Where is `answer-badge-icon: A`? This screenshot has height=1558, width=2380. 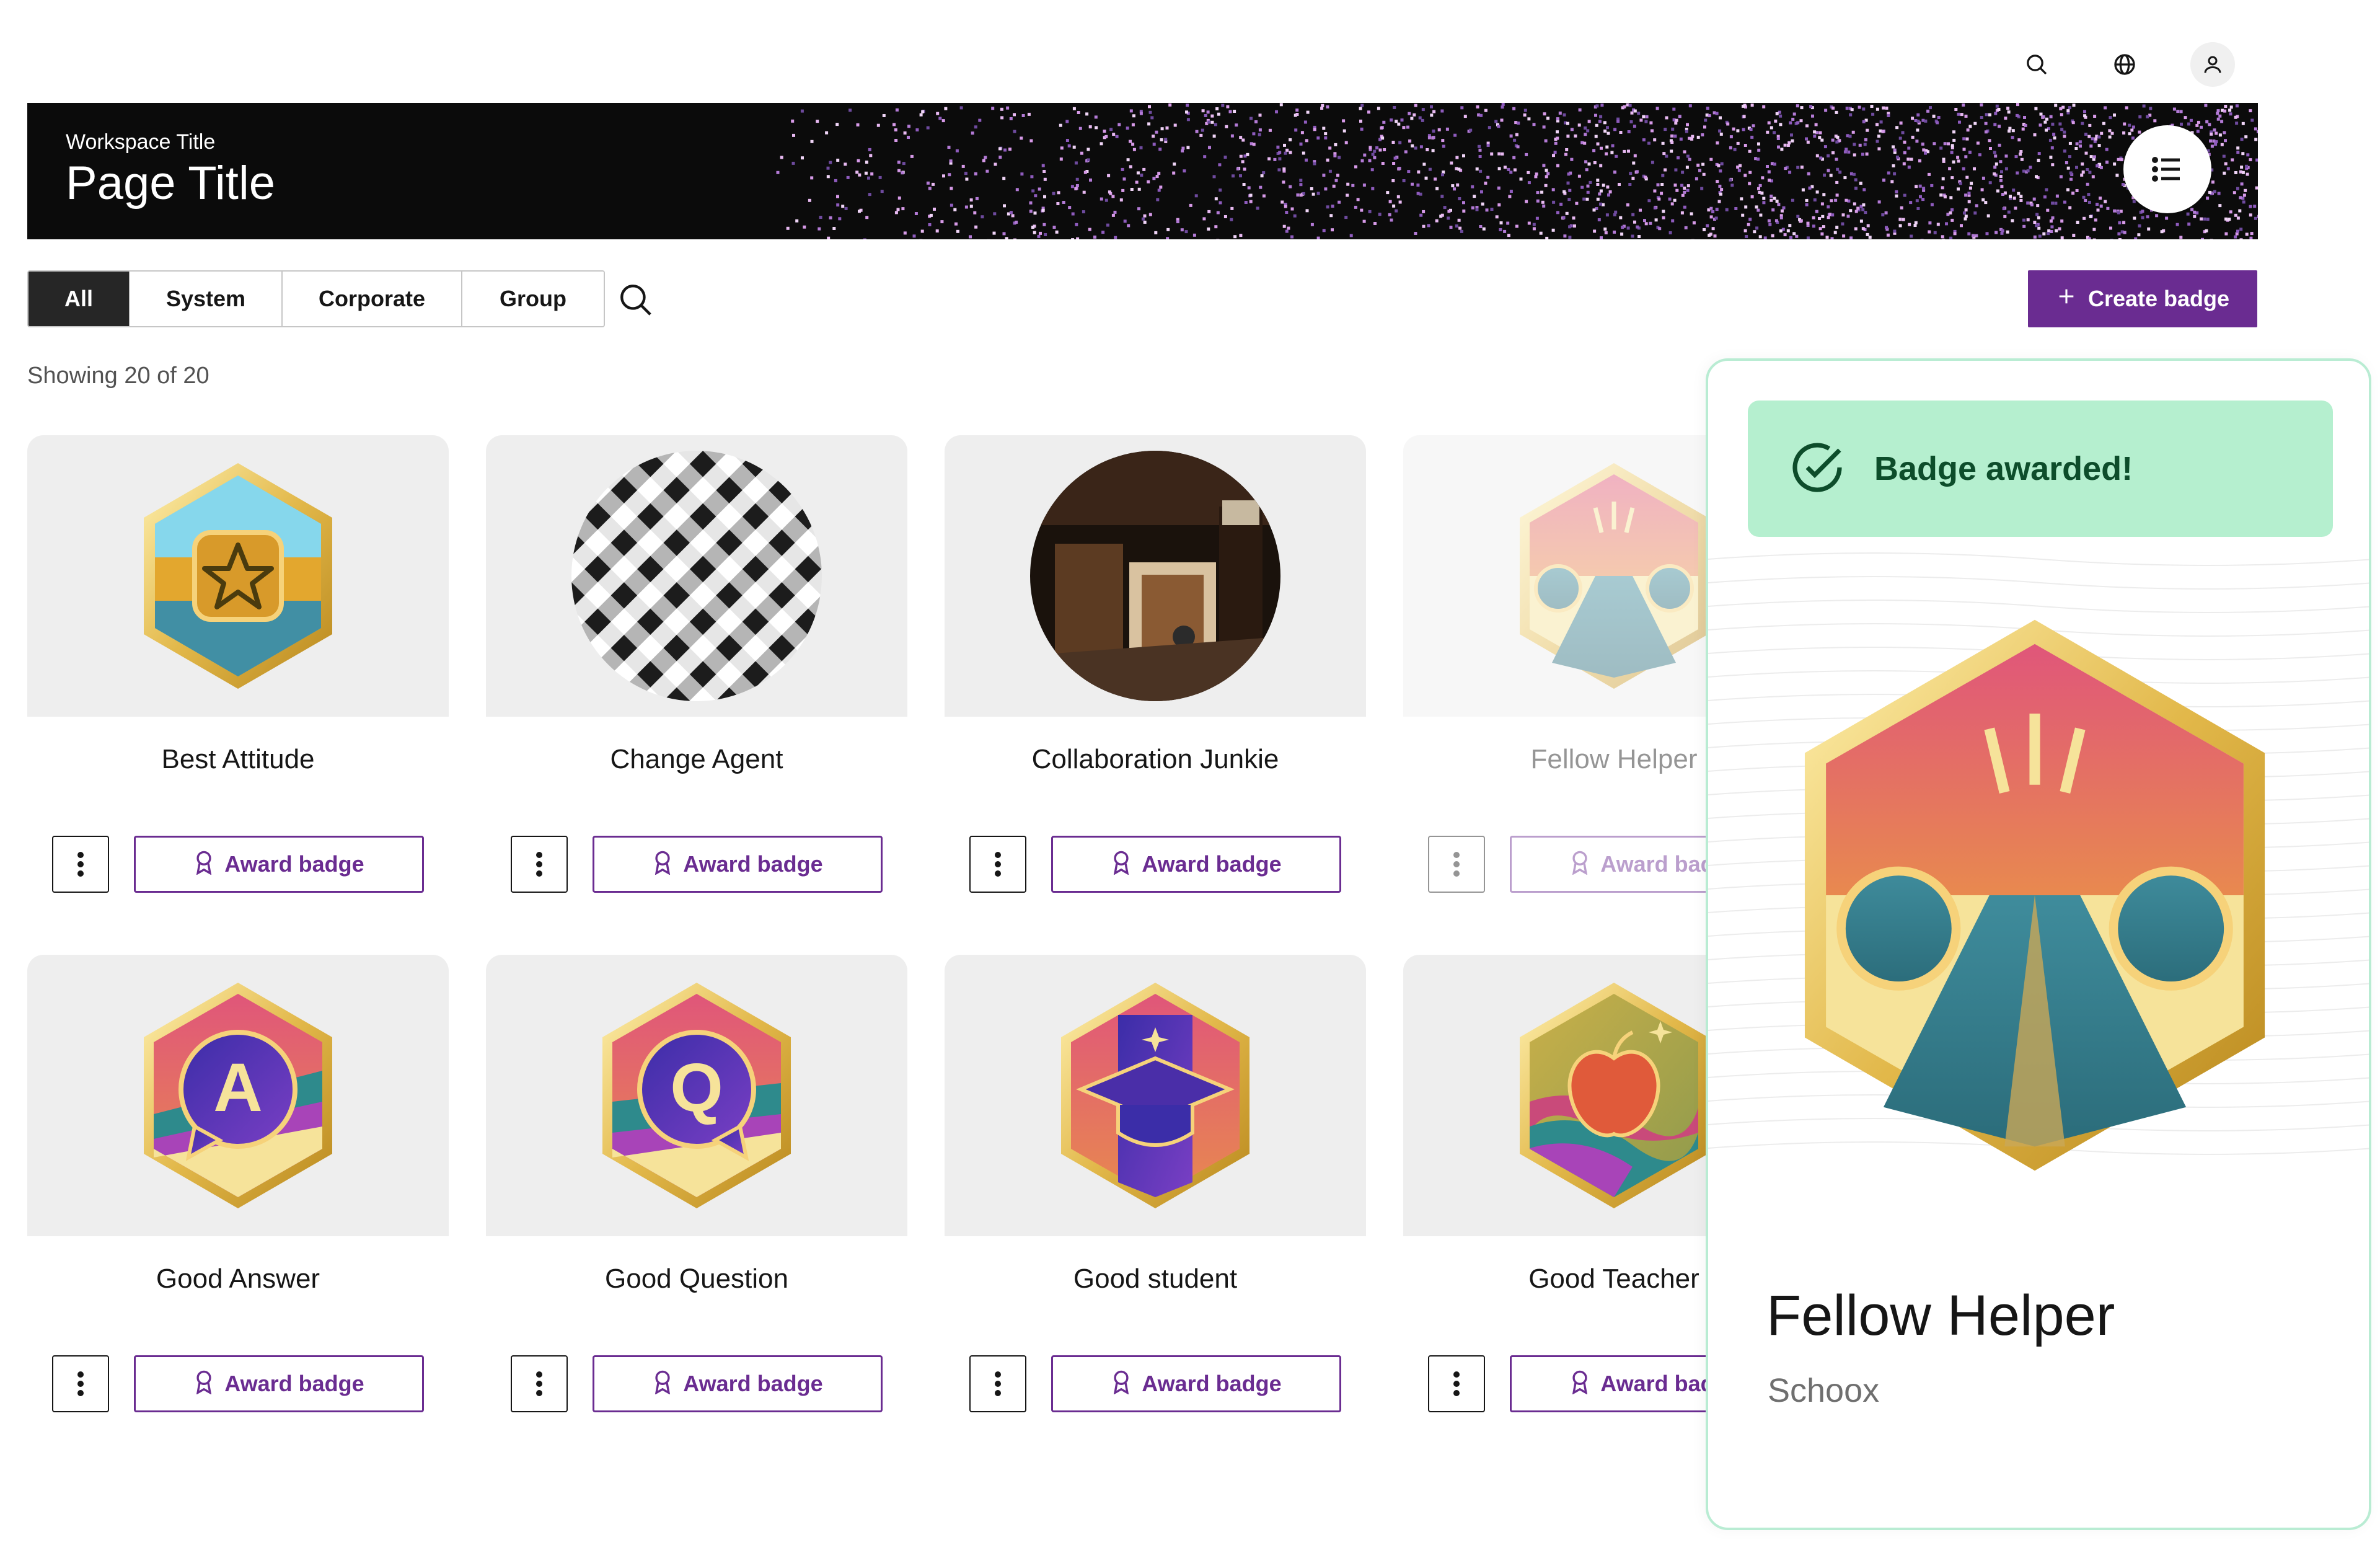
answer-badge-icon: A is located at coordinates (238, 1095).